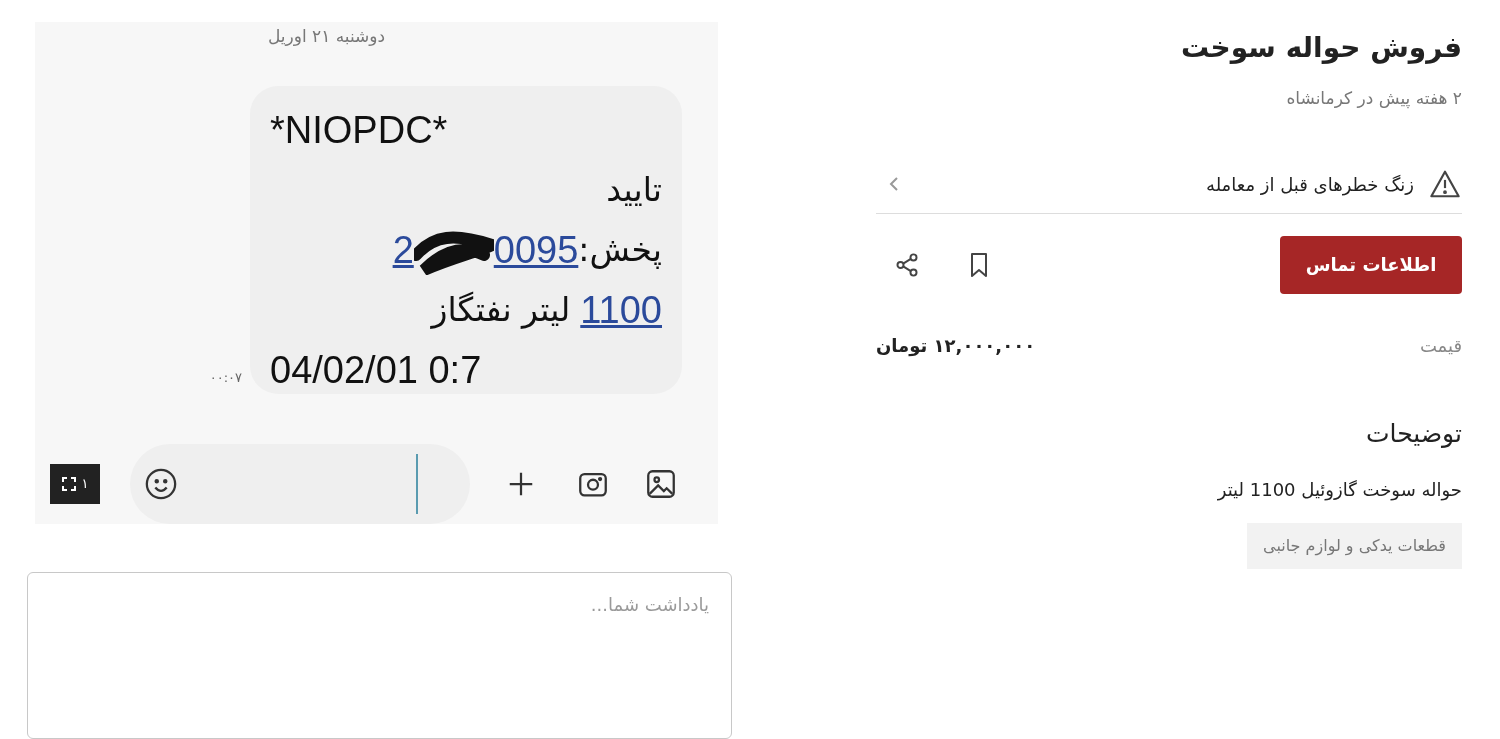 Image resolution: width=1500 pixels, height=739 pixels. Describe the element at coordinates (68, 483) in the screenshot. I see `expand-icon` at that location.